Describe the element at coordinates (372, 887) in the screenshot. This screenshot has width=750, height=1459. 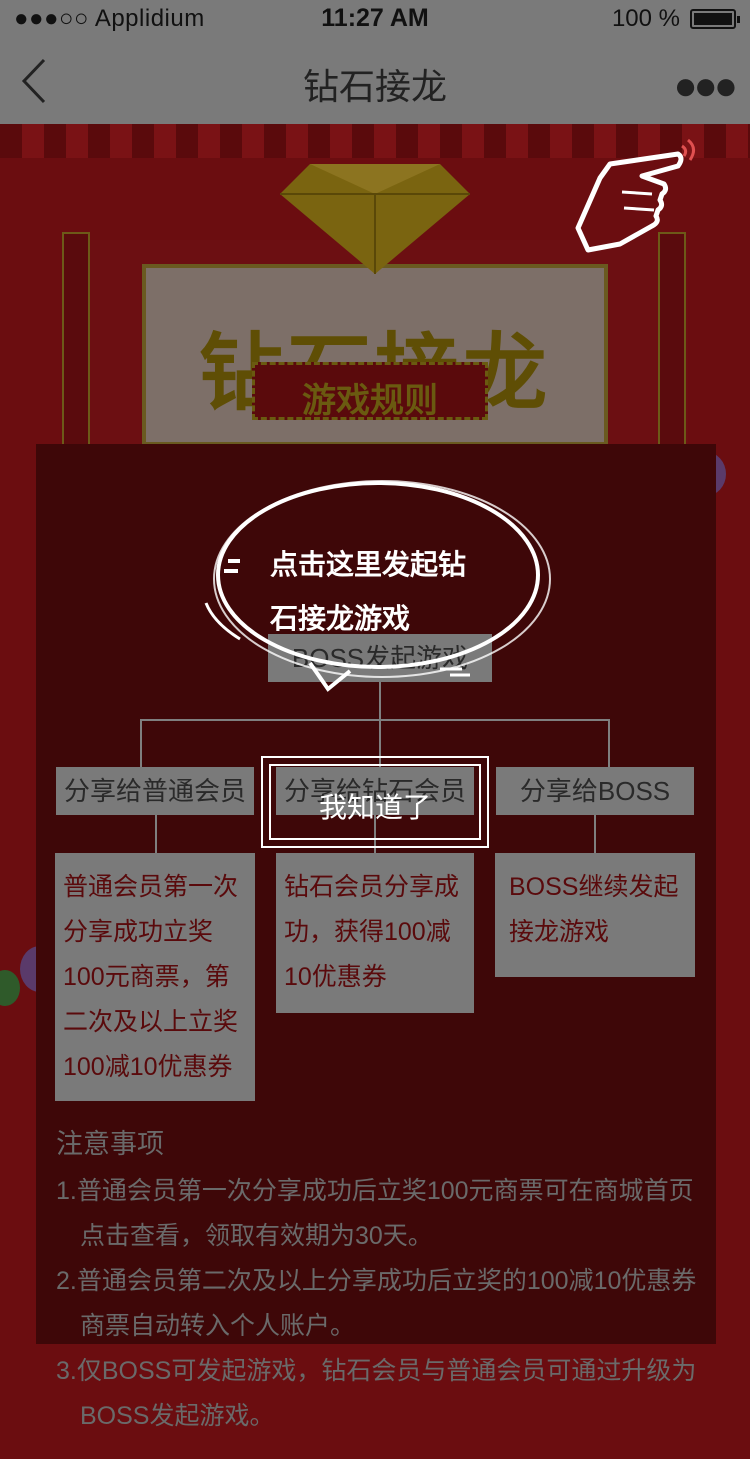
I see `result-line: 钻石会员分享成` at that location.